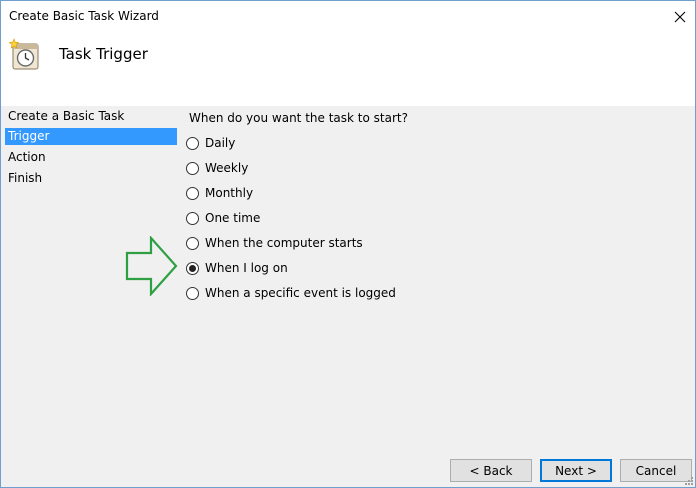 The height and width of the screenshot is (488, 696). Describe the element at coordinates (84, 16) in the screenshot. I see `window-title: Create Basic Task Wizard` at that location.